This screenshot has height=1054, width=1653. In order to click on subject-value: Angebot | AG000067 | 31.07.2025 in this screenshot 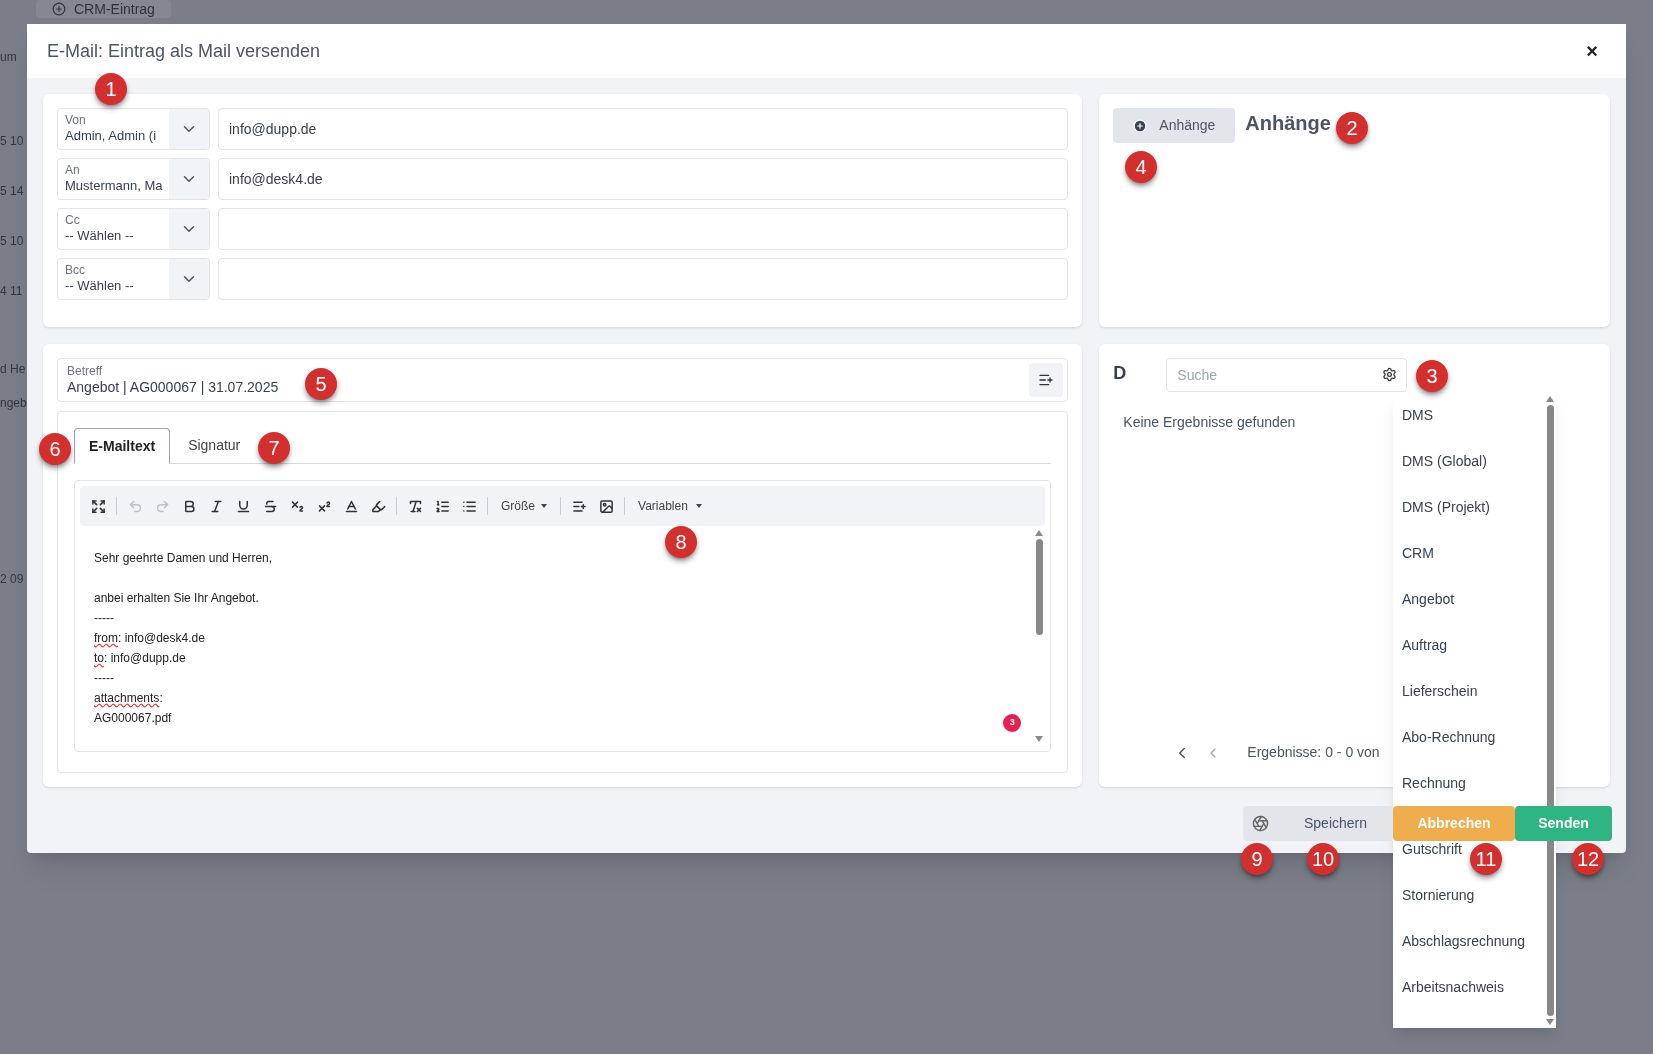, I will do `click(173, 386)`.